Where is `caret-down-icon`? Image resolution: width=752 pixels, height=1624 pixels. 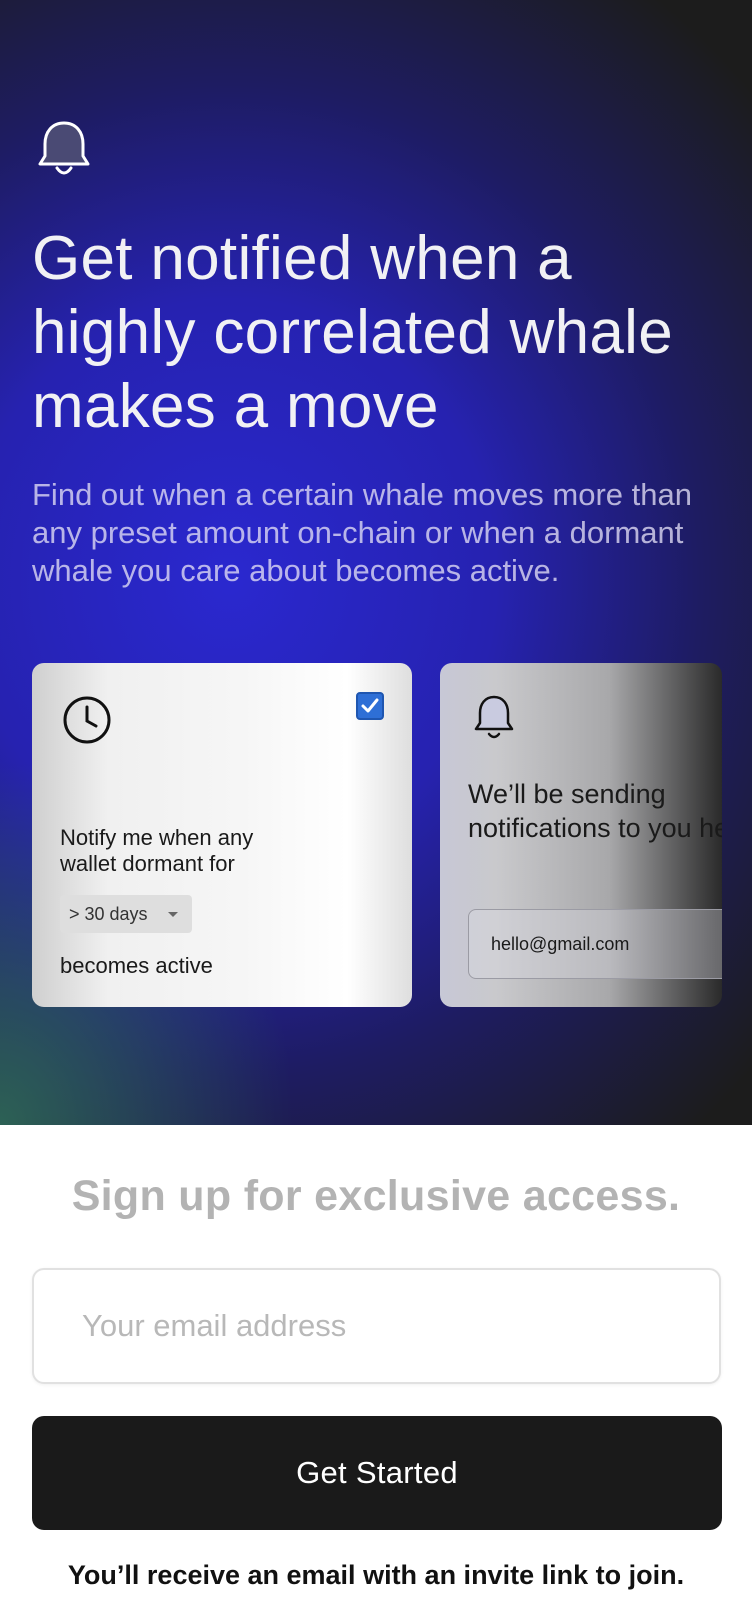 caret-down-icon is located at coordinates (173, 914).